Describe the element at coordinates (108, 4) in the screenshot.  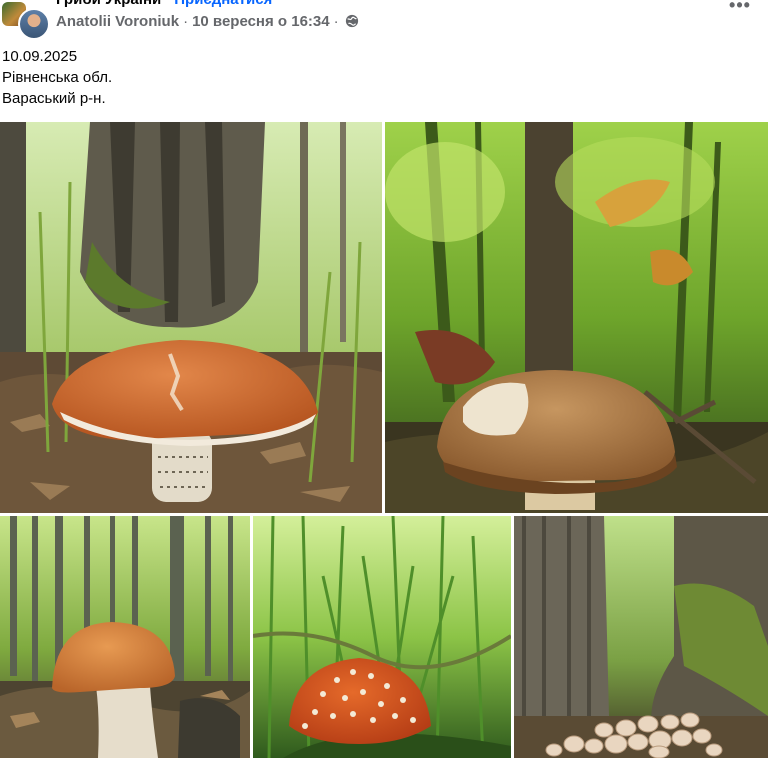
I see `group-name-link: Гриби України` at that location.